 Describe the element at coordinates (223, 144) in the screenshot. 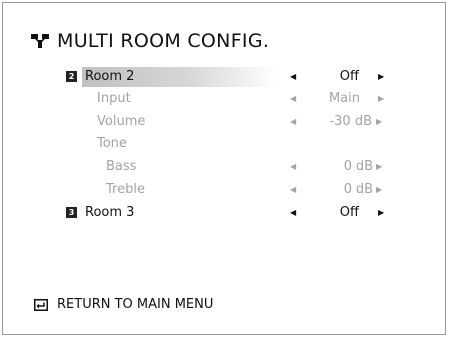

I see `menu-row-tone: Tone` at that location.